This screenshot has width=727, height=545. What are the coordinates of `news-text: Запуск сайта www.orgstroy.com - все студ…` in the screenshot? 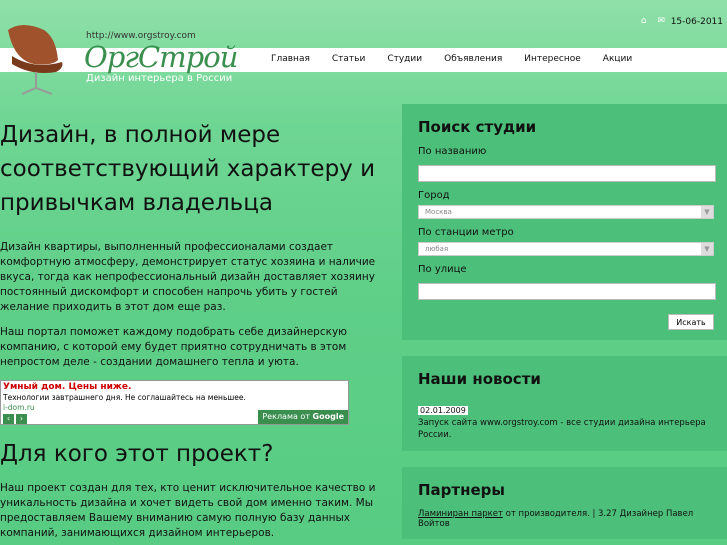 It's located at (562, 429).